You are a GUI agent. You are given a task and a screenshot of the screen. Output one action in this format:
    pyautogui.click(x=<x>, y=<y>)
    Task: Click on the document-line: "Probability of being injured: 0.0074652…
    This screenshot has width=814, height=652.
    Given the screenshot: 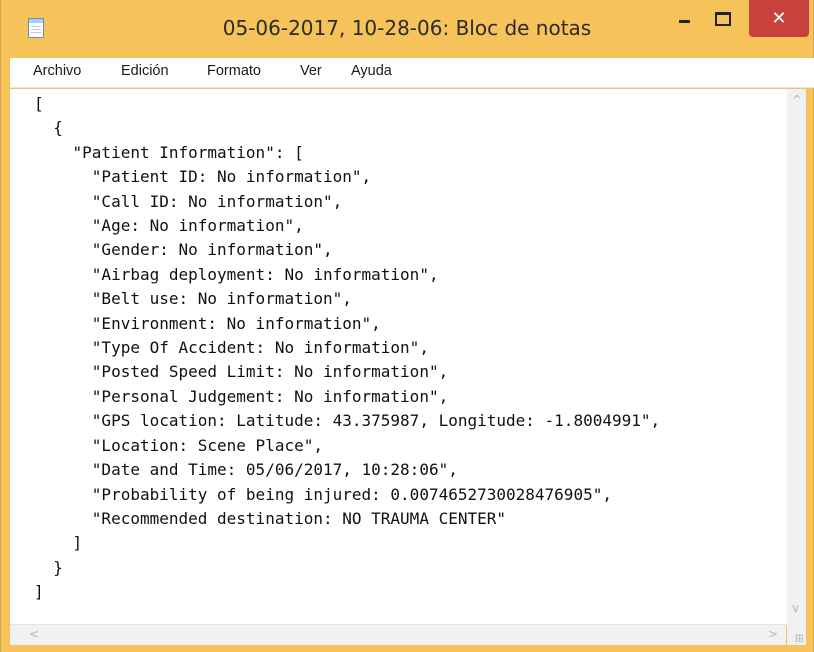 What is the action you would take?
    pyautogui.click(x=323, y=494)
    